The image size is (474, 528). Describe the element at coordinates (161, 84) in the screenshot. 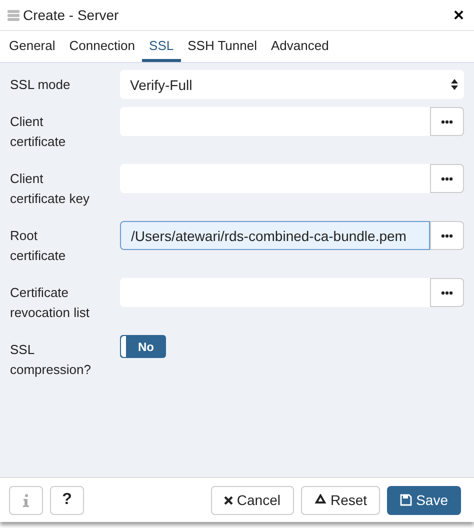

I see `select-value: Verify-Full` at that location.